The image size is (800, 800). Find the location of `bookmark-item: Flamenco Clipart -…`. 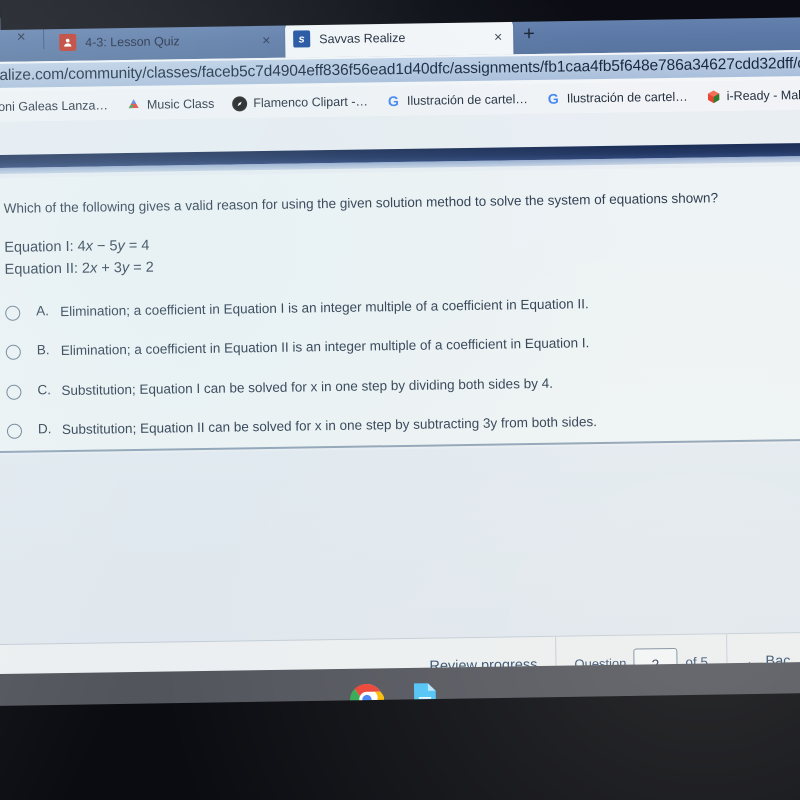

bookmark-item: Flamenco Clipart -… is located at coordinates (300, 102).